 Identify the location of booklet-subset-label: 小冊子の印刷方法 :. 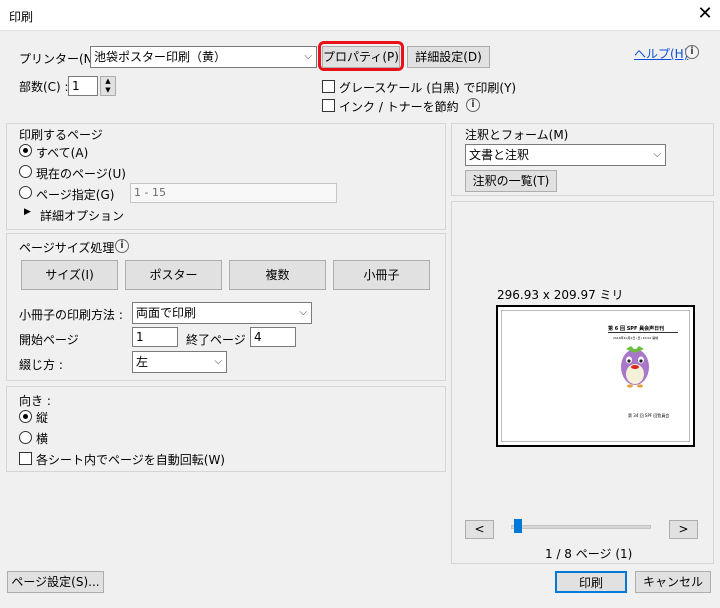
(71, 315).